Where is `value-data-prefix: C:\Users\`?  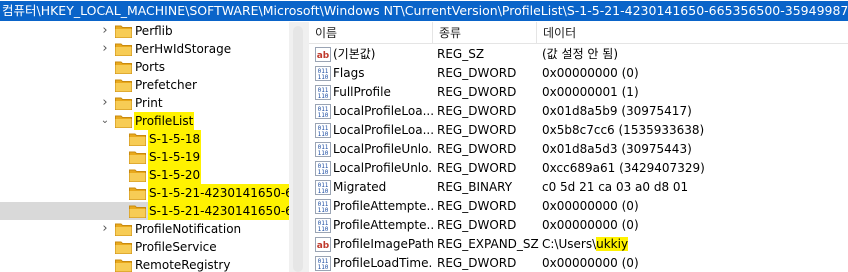
value-data-prefix: C:\Users\ is located at coordinates (569, 244).